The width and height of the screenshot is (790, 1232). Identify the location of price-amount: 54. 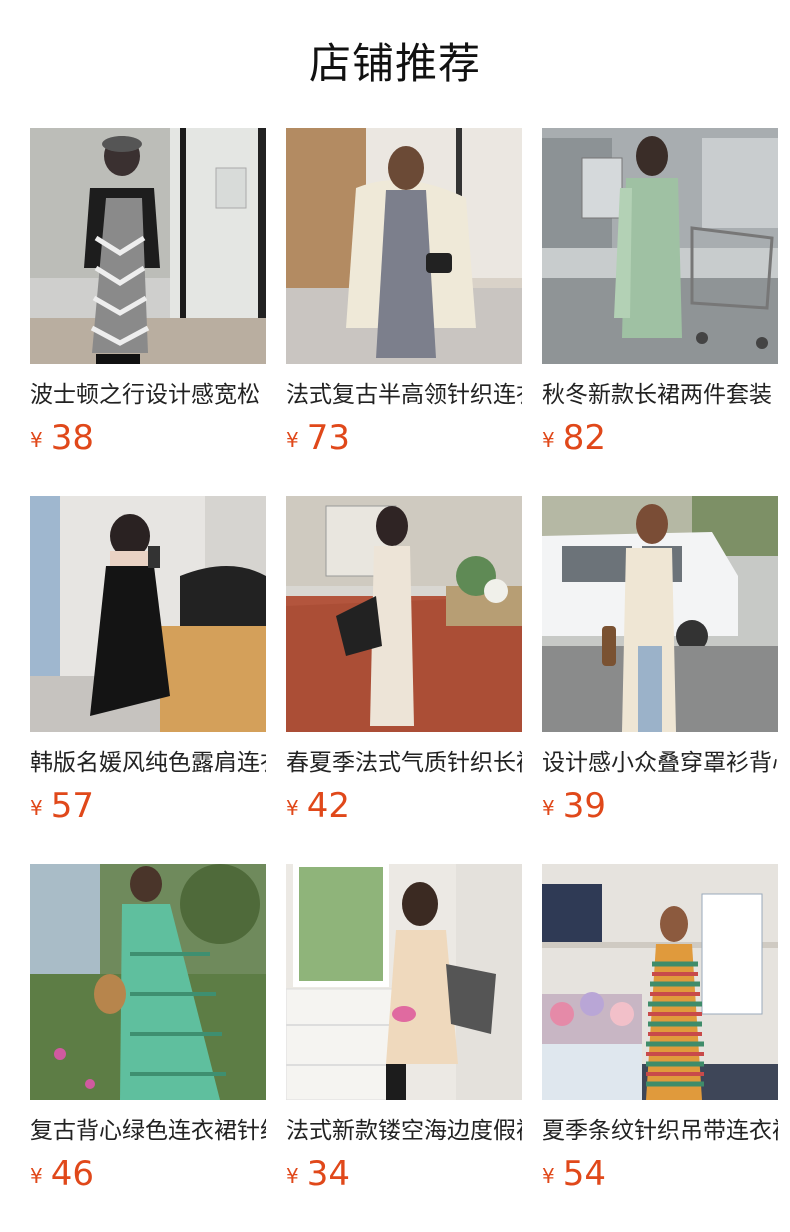
(584, 1174).